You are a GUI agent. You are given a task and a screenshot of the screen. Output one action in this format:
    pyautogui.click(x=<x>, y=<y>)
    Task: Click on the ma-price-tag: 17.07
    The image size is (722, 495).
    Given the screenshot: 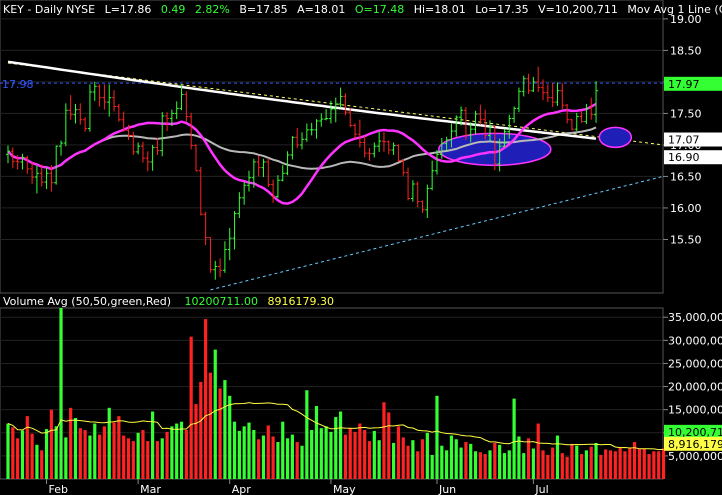 What is the action you would take?
    pyautogui.click(x=684, y=140)
    